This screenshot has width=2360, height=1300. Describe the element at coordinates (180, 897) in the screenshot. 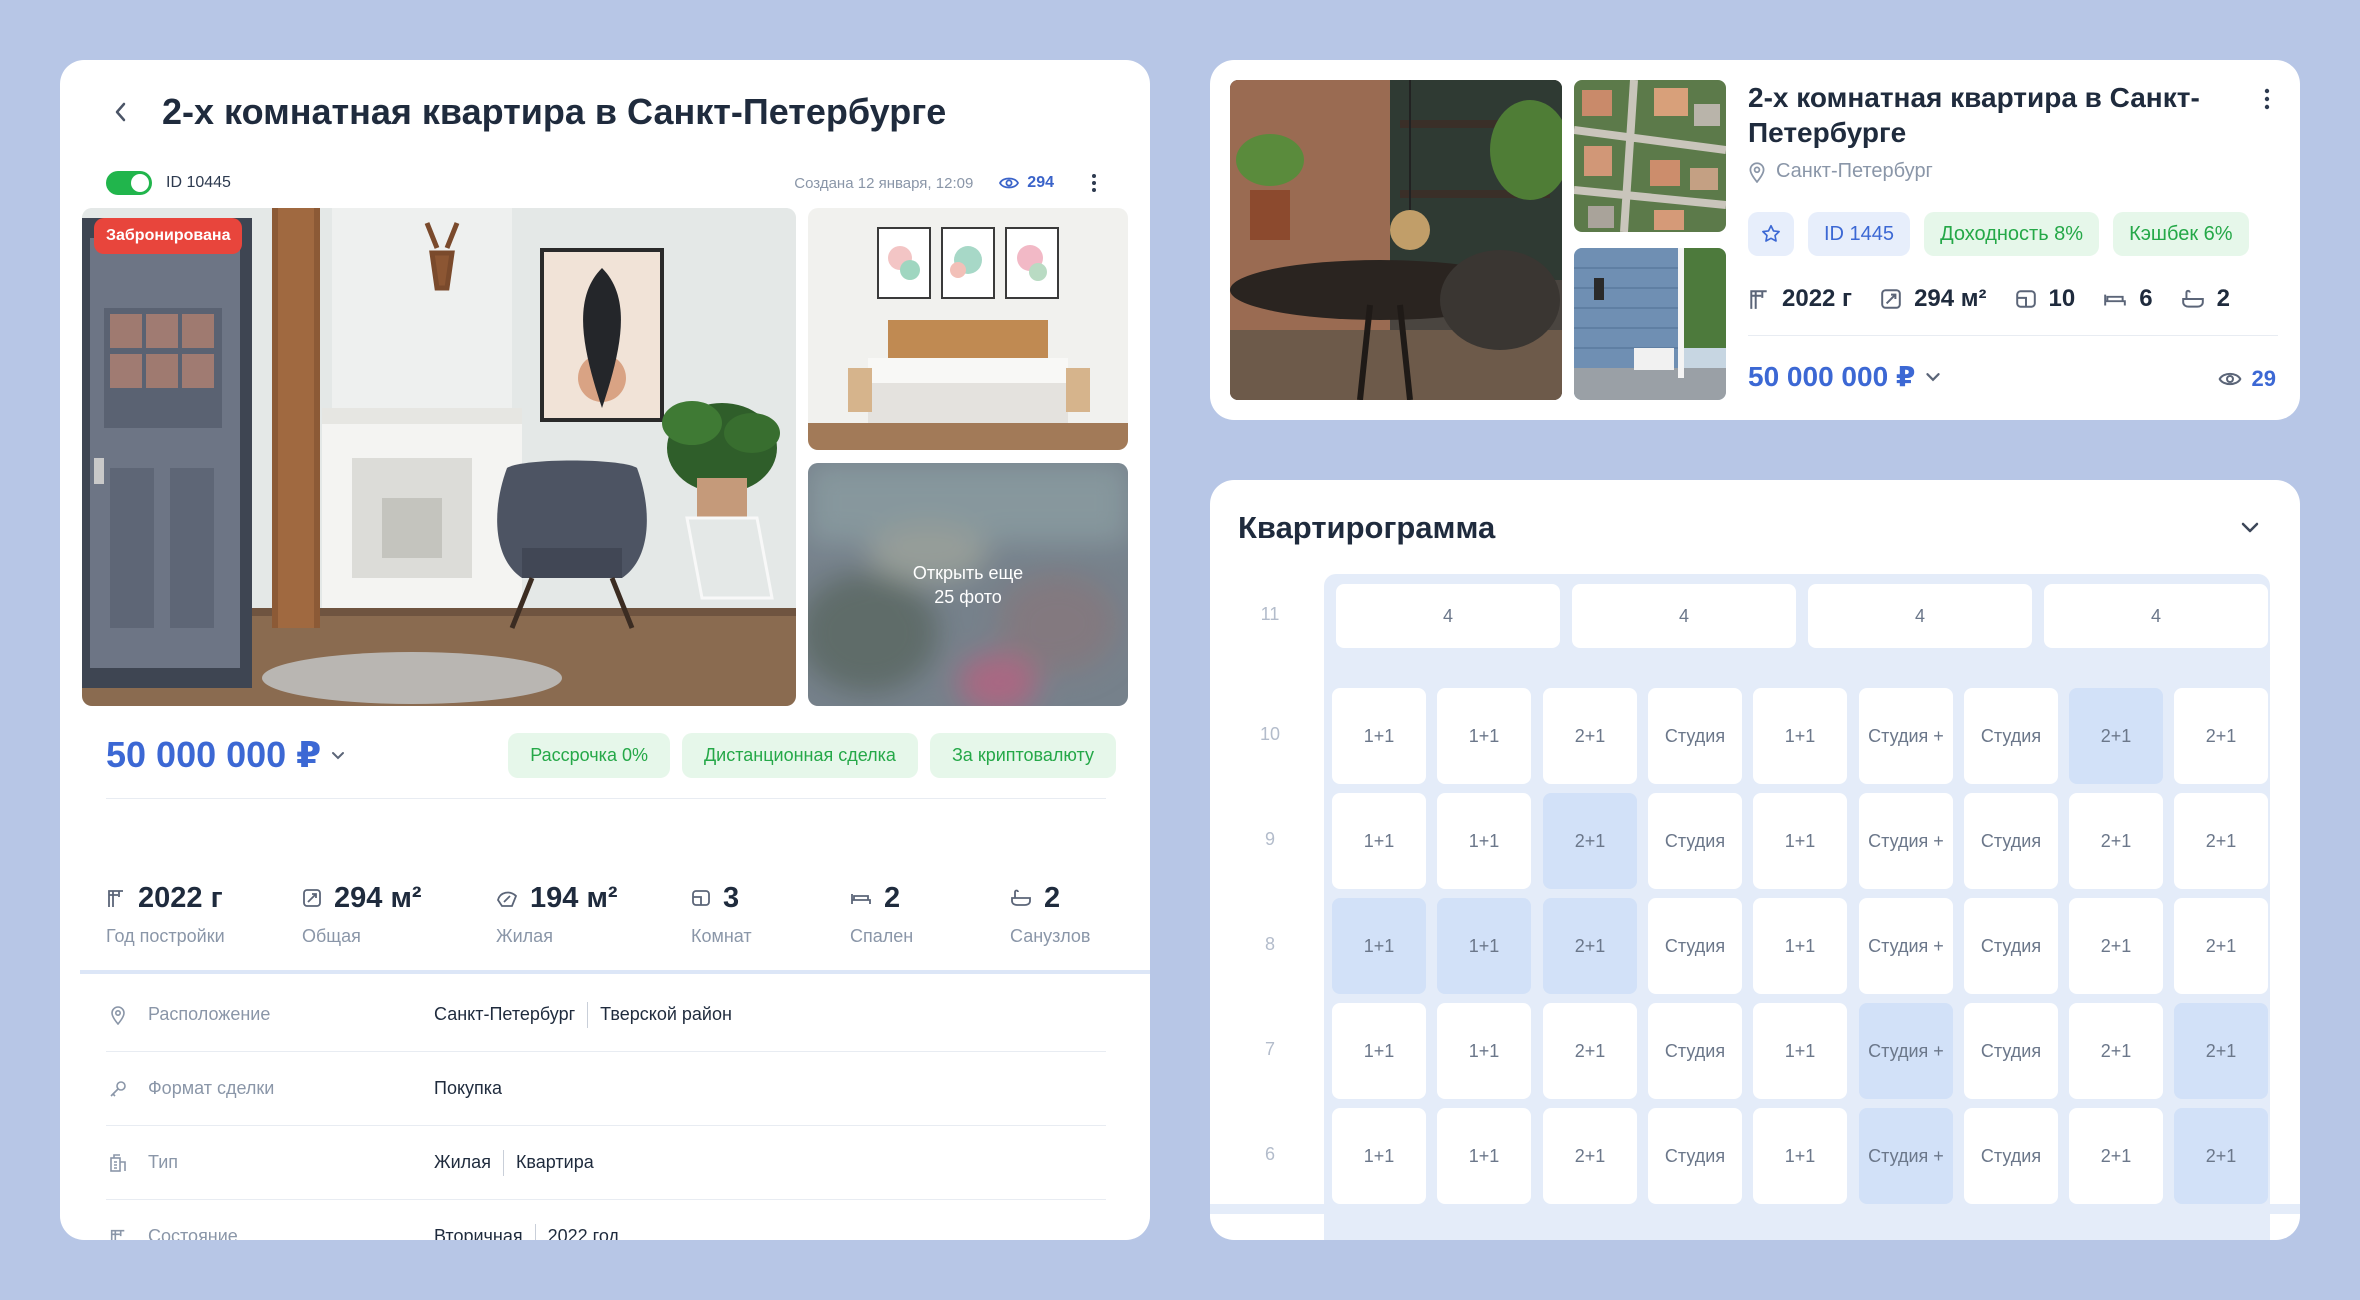

I see `stat-value: 2022 г` at that location.